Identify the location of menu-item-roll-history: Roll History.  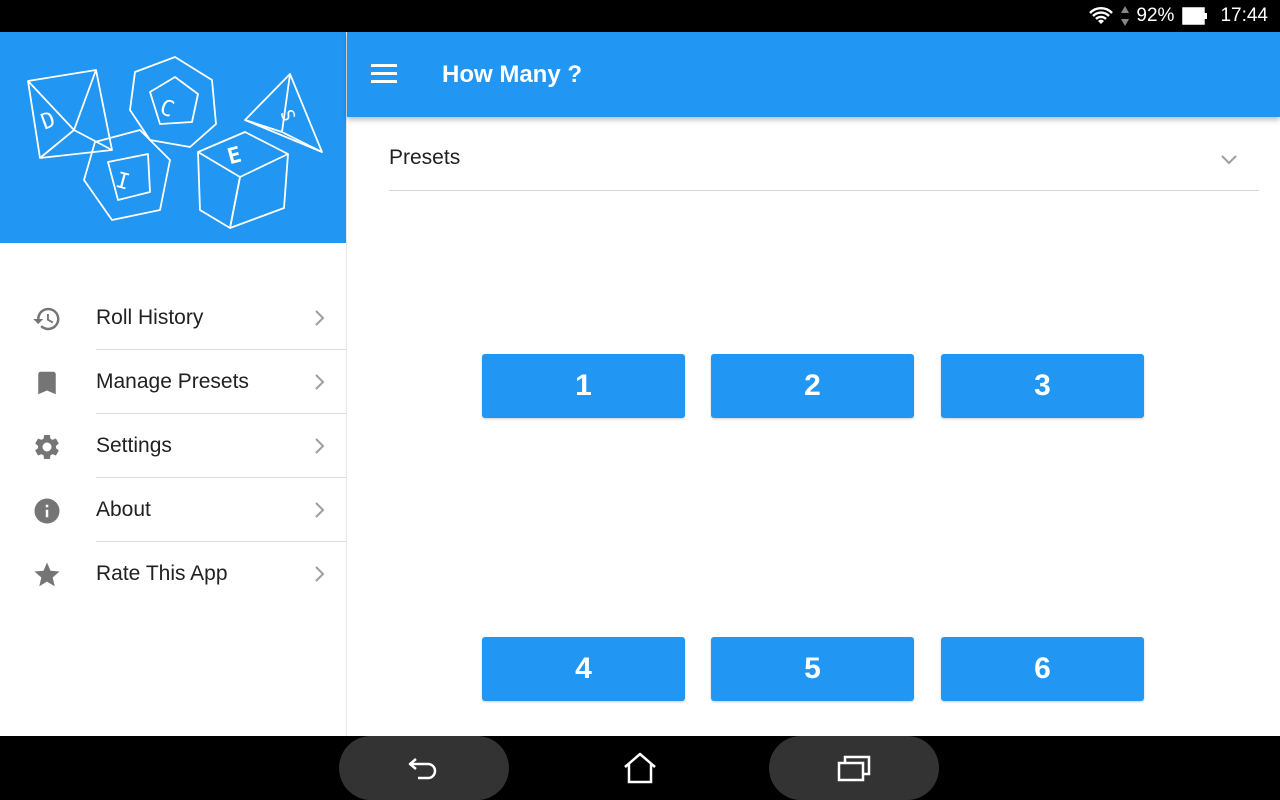
(173, 318).